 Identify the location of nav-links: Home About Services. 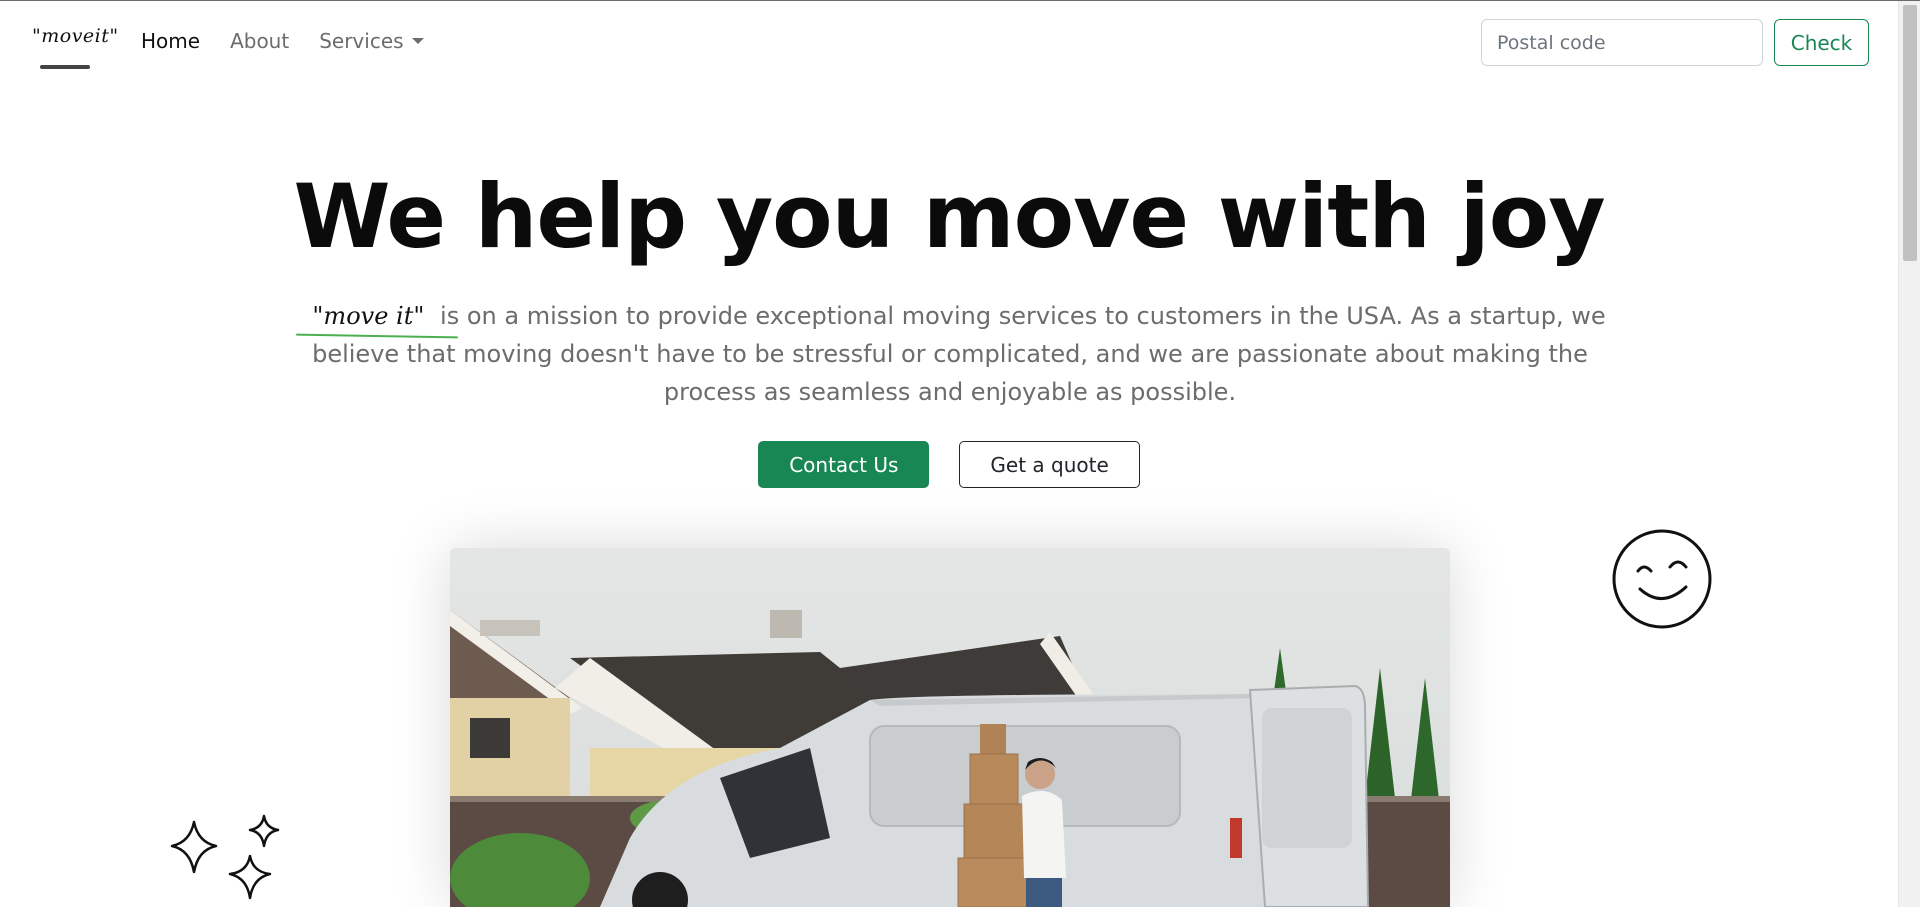
(282, 41).